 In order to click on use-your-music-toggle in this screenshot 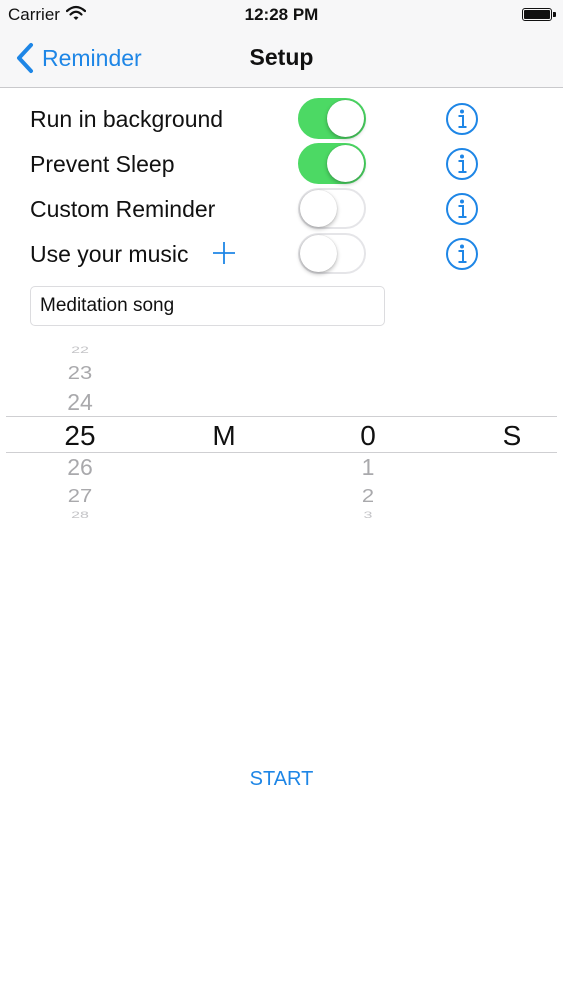, I will do `click(332, 253)`.